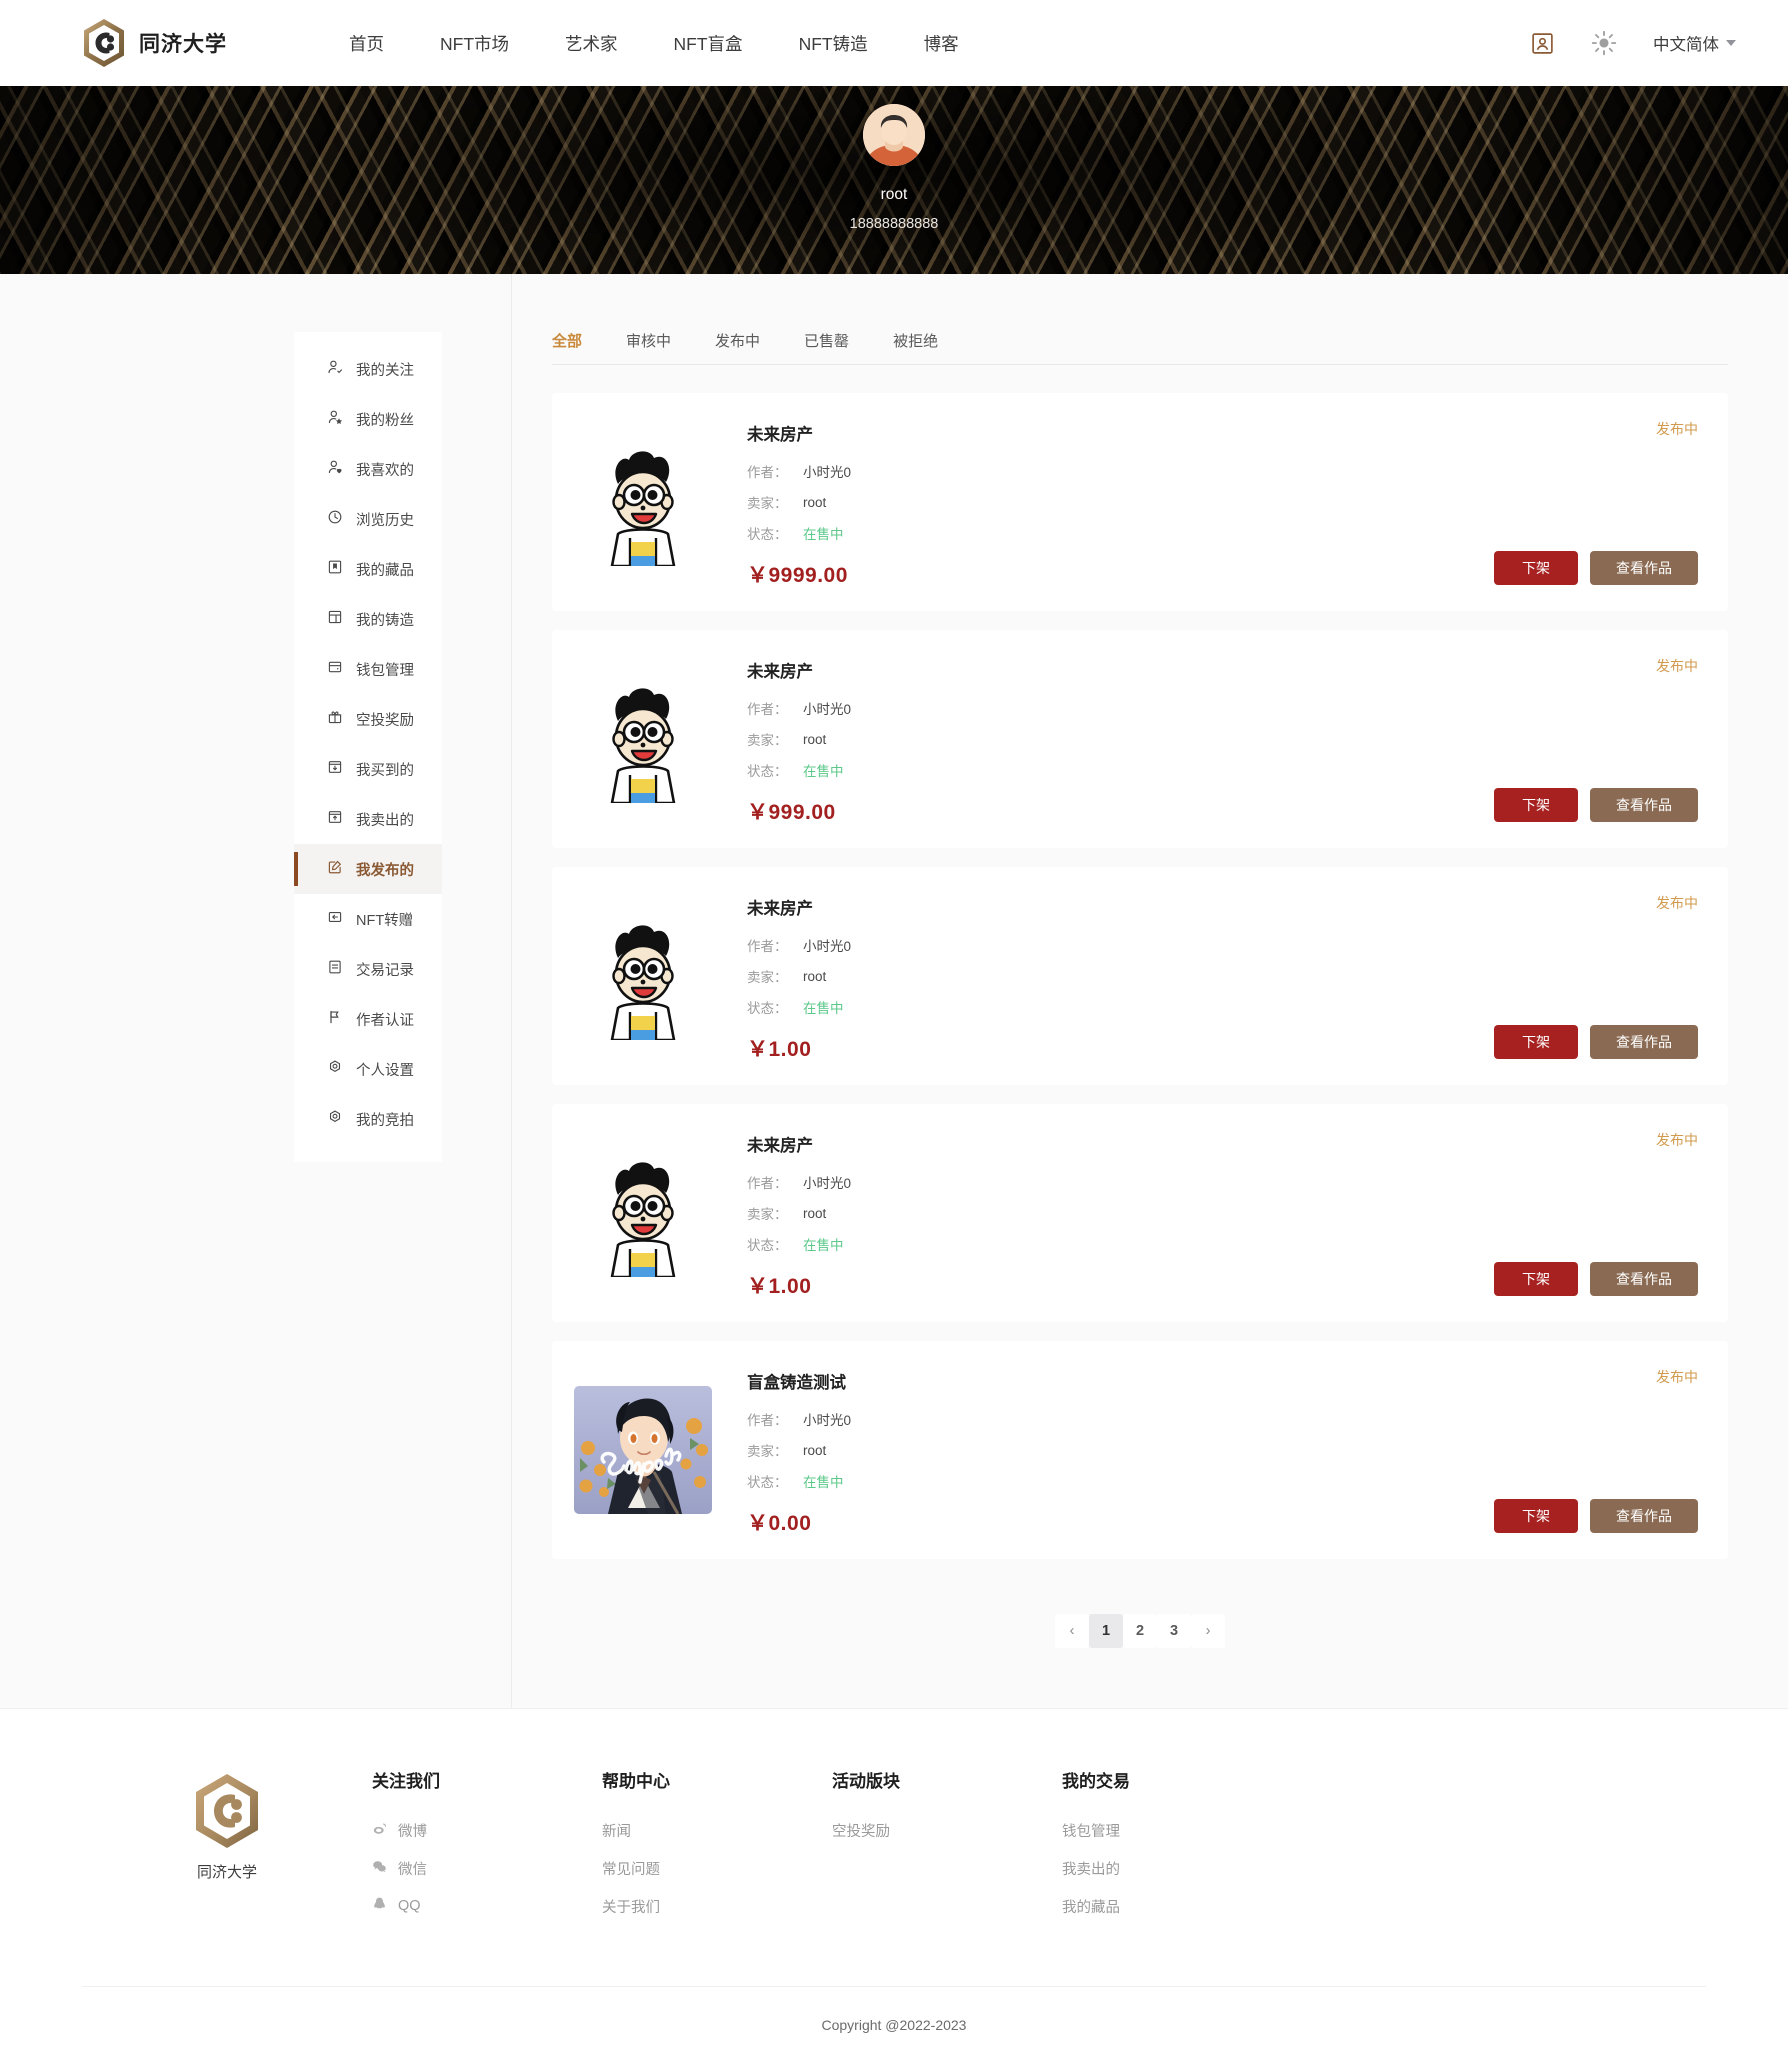  I want to click on pagination-page-1: 1, so click(1106, 1631).